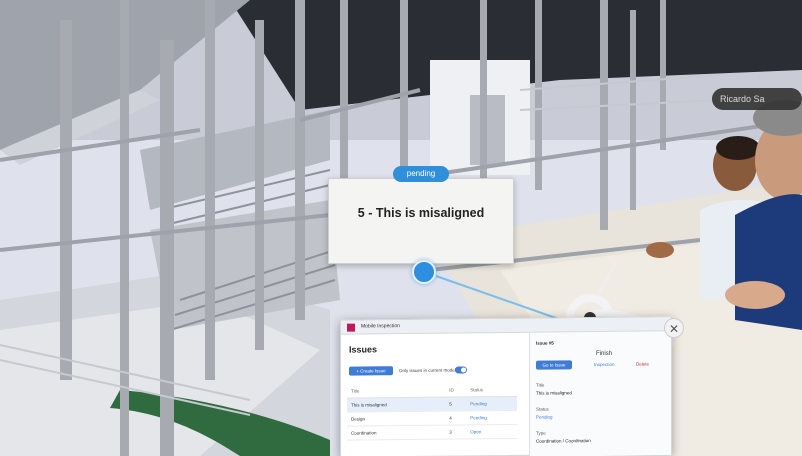 The height and width of the screenshot is (456, 802). What do you see at coordinates (396, 432) in the screenshot?
I see `row-title: Coordination` at bounding box center [396, 432].